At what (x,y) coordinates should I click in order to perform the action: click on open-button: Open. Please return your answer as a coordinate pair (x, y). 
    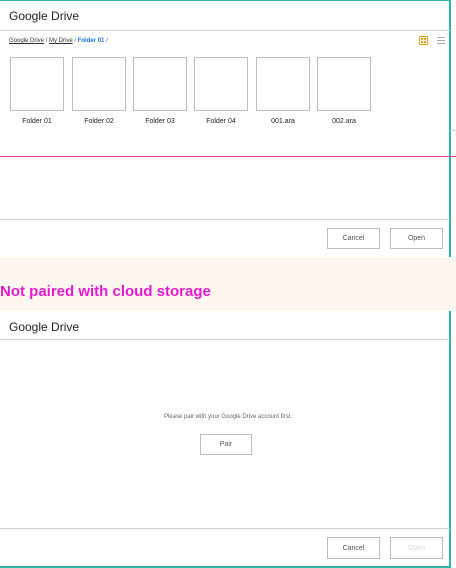
    Looking at the image, I should click on (416, 238).